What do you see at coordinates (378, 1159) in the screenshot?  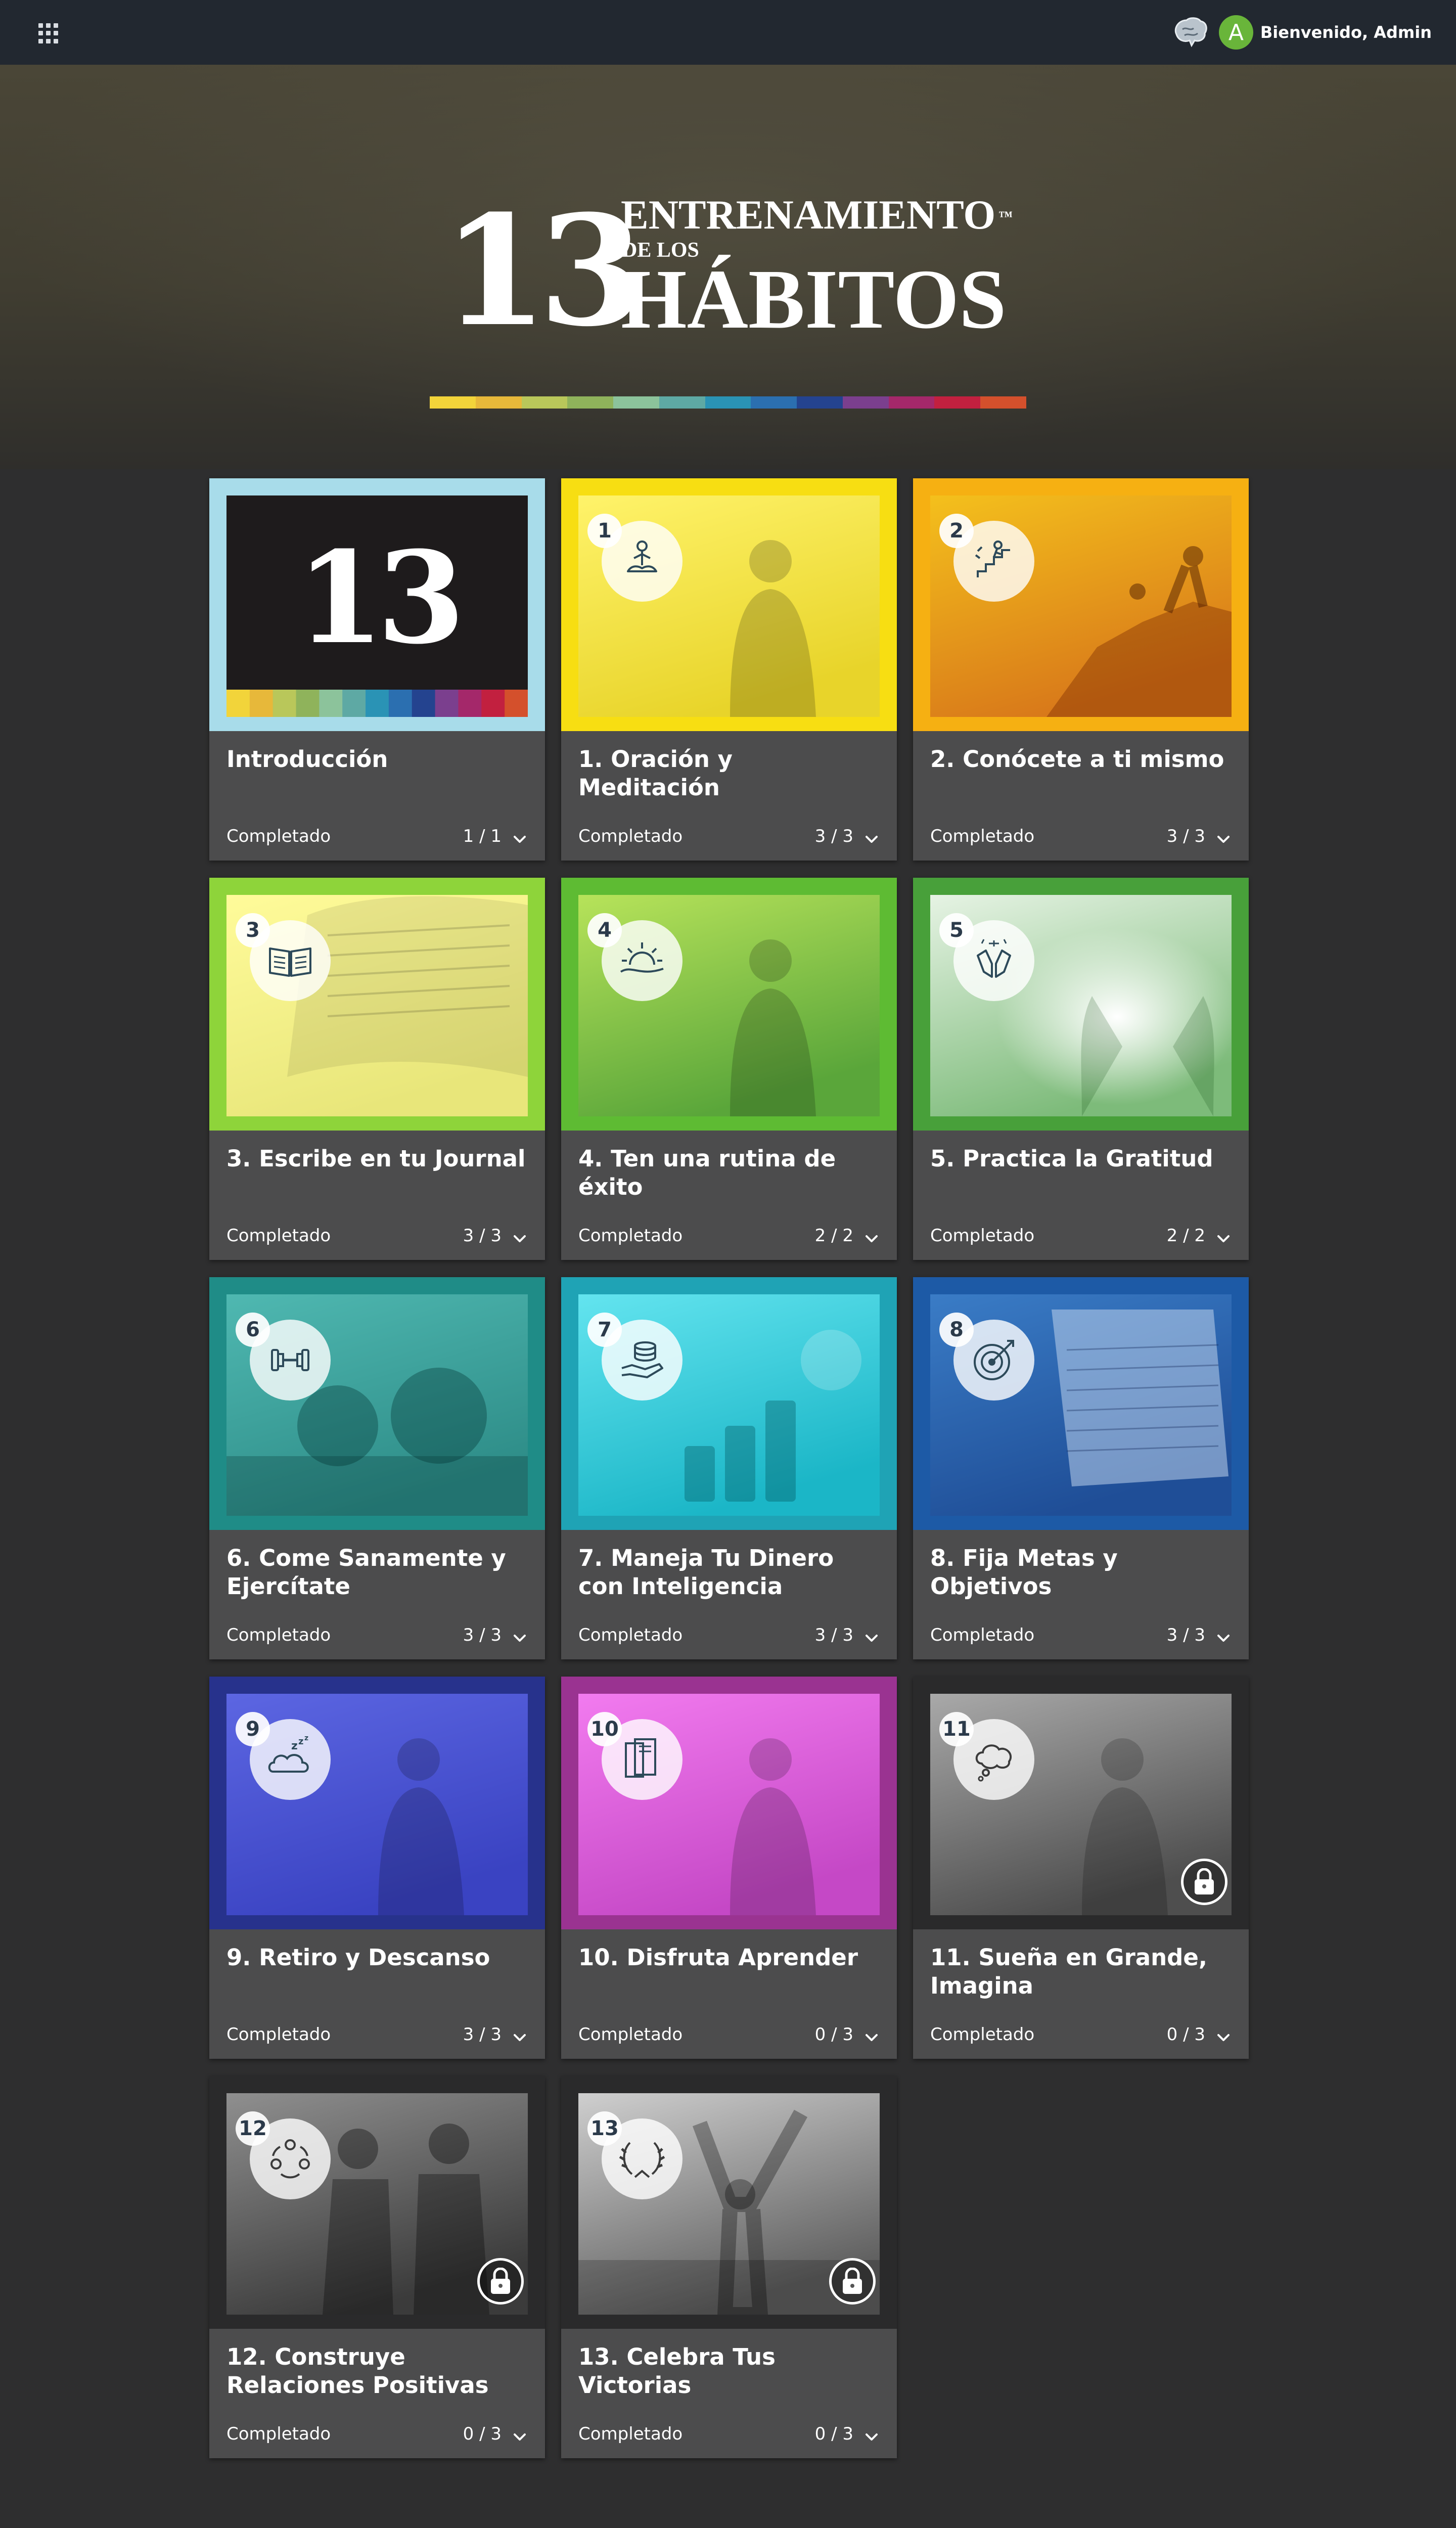 I see `course-title: 3. Escribe en tu Journal` at bounding box center [378, 1159].